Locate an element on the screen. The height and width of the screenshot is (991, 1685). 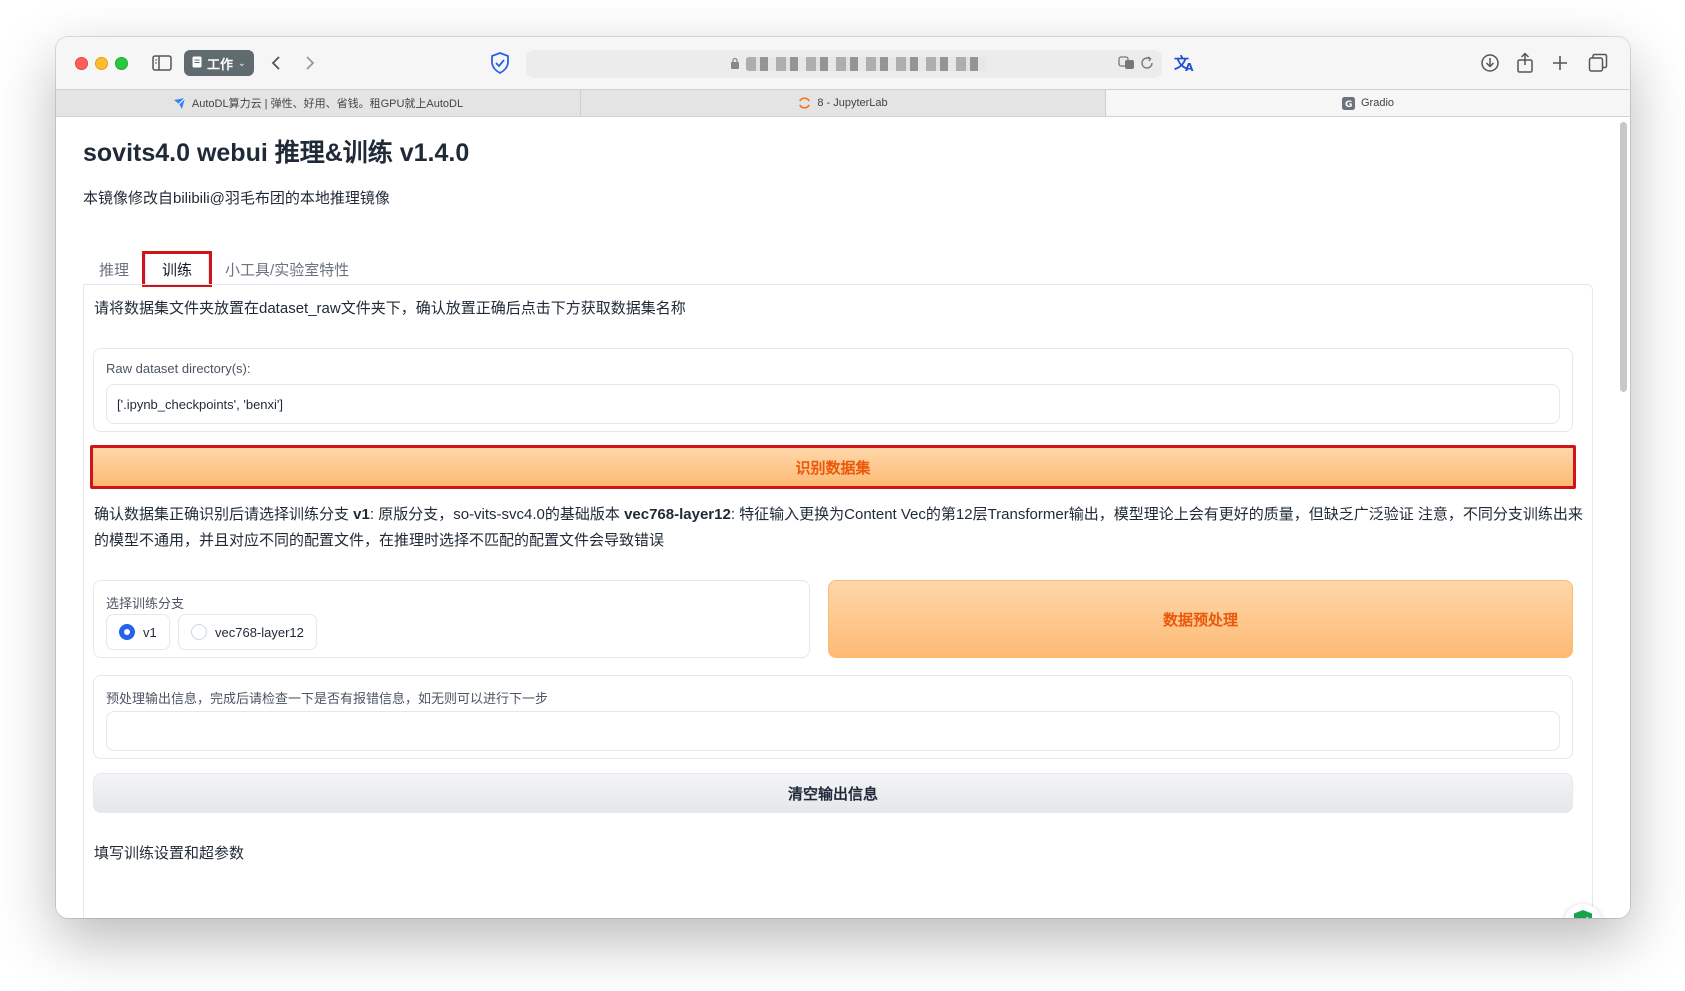
radio-selected-icon is located at coordinates (127, 632).